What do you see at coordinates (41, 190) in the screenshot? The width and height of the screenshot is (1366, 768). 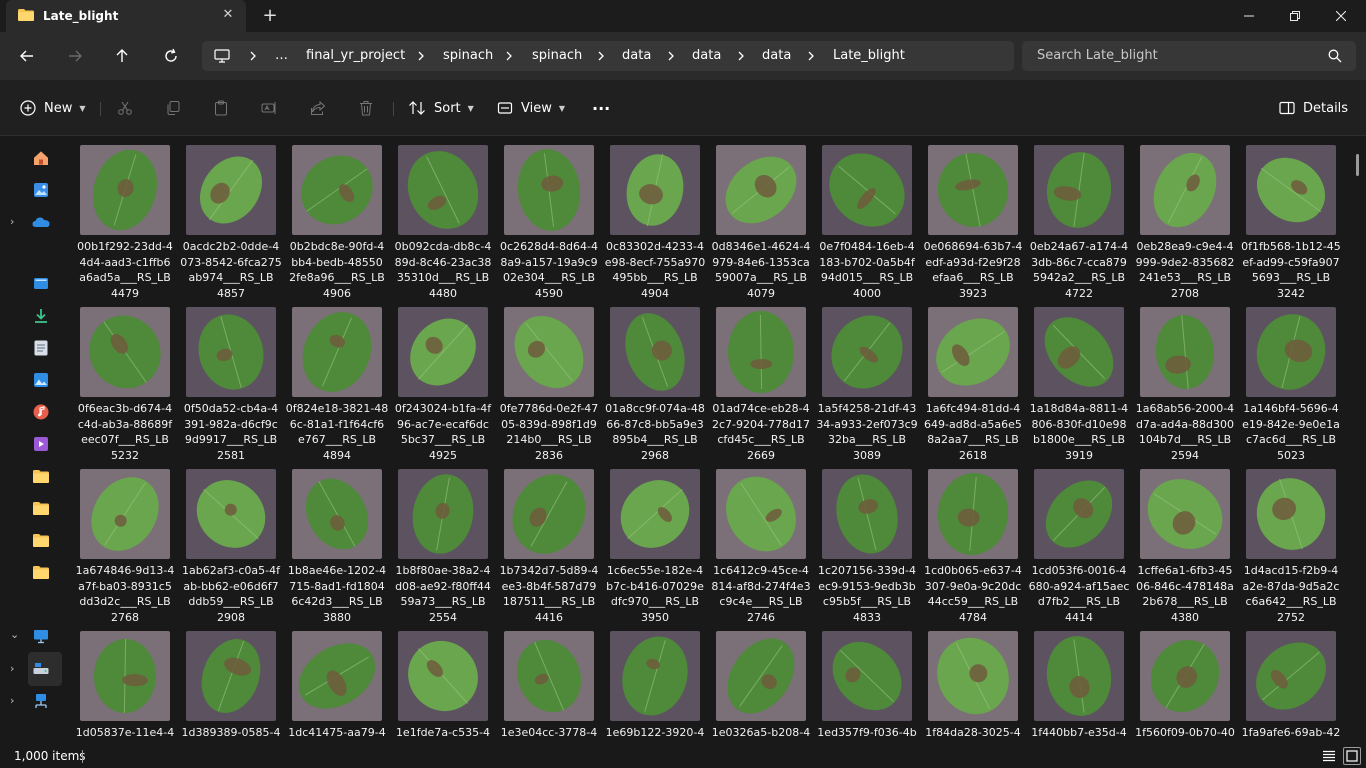 I see `nav-gallery` at bounding box center [41, 190].